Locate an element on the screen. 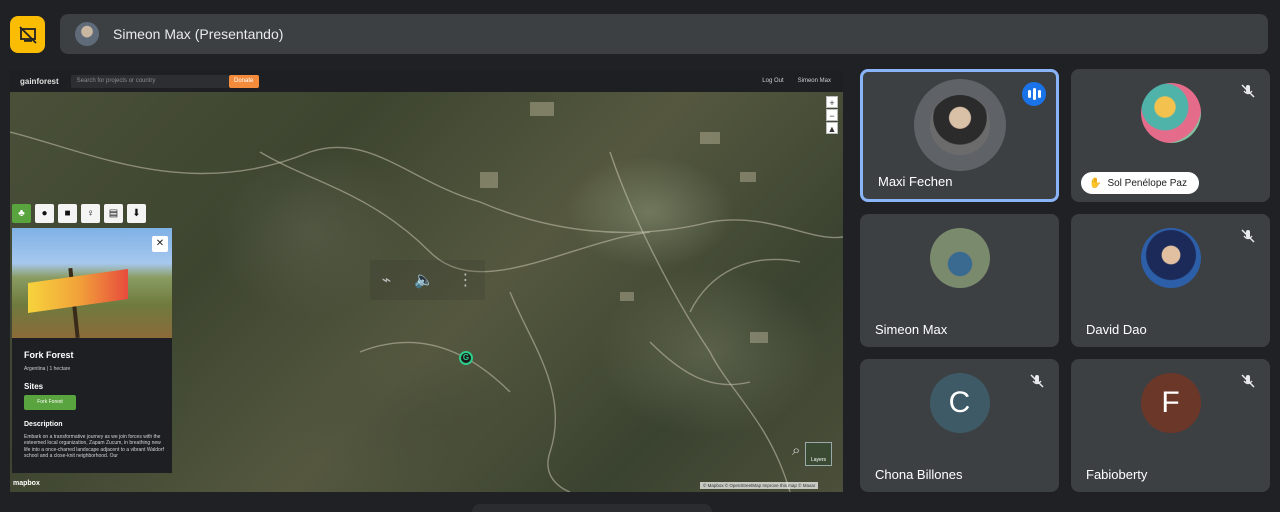 This screenshot has height=512, width=1280. participant-name: Fabioberty is located at coordinates (1117, 474).